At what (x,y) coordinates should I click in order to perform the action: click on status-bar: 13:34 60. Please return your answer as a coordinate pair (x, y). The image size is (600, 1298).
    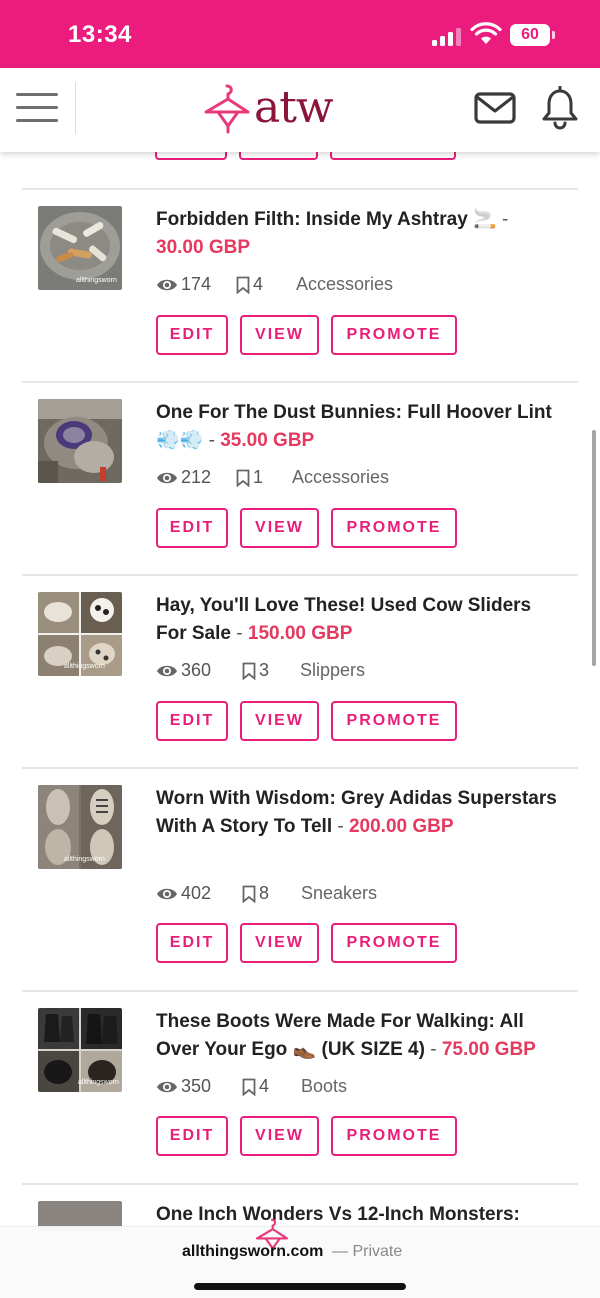
    Looking at the image, I should click on (300, 34).